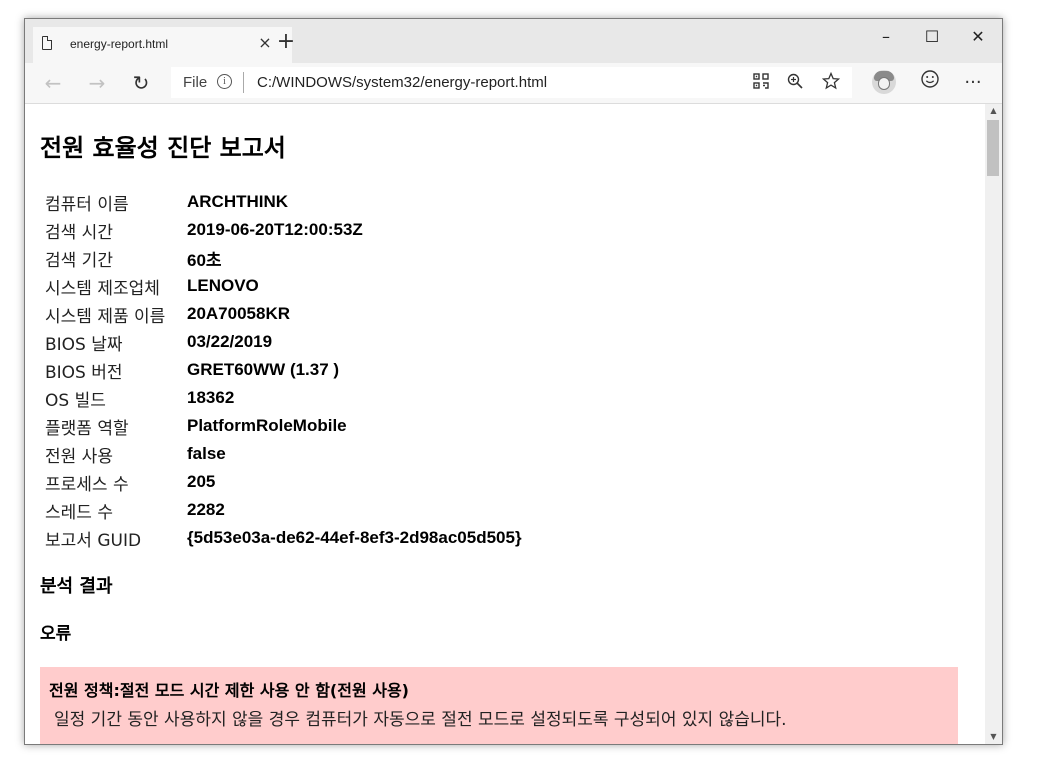 This screenshot has height=768, width=1059. Describe the element at coordinates (75, 400) in the screenshot. I see `info-key: OS 빌드` at that location.